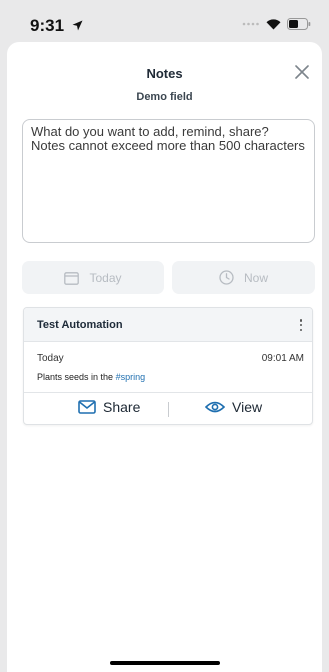 This screenshot has height=672, width=329. I want to click on time-button-label: Now, so click(255, 277).